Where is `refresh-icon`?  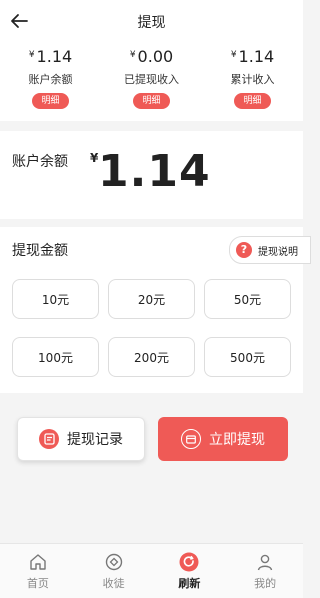 refresh-icon is located at coordinates (189, 562).